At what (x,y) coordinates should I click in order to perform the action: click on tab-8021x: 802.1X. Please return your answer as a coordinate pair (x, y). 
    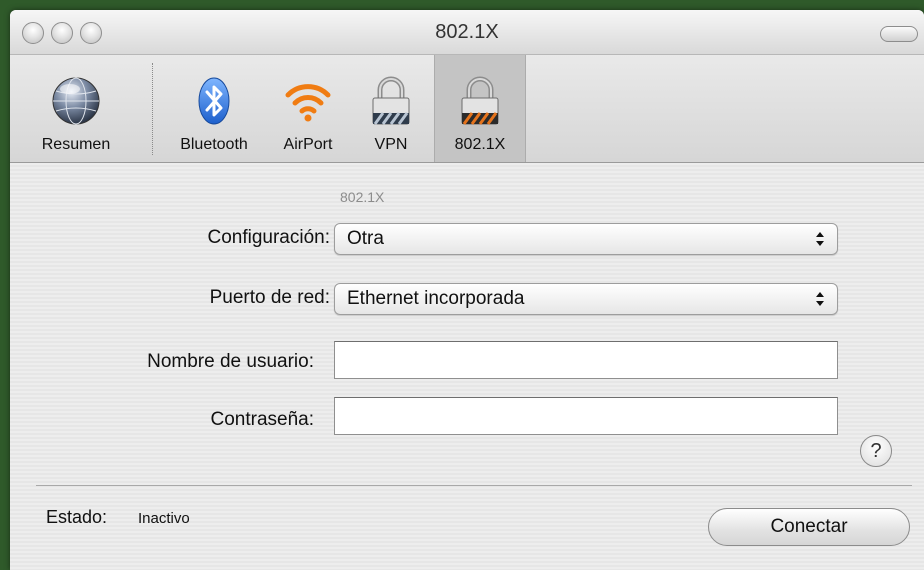
    Looking at the image, I should click on (480, 108).